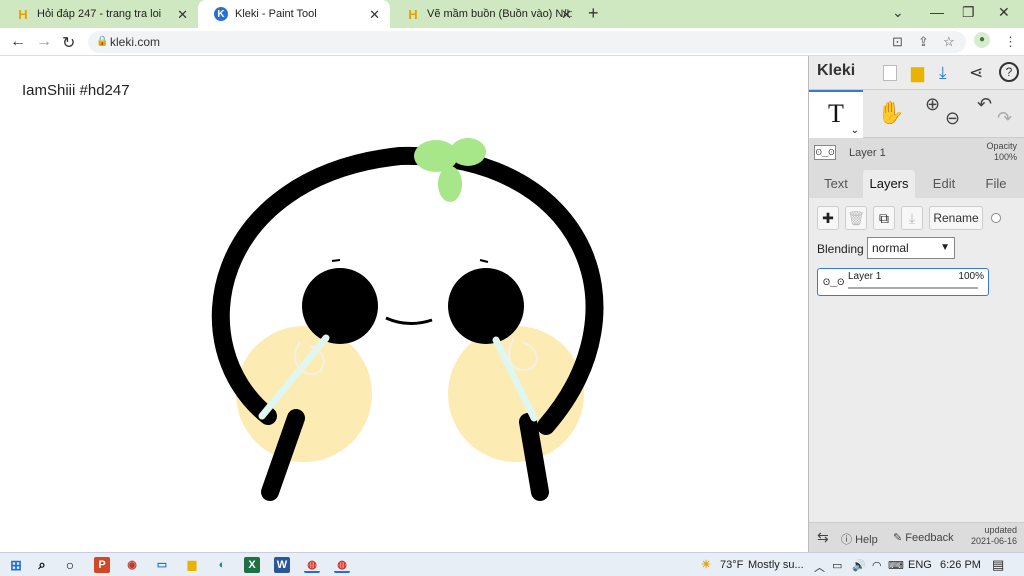 This screenshot has width=1024, height=576. Describe the element at coordinates (932, 104) in the screenshot. I see `zoom-in-icon: ⊕` at that location.